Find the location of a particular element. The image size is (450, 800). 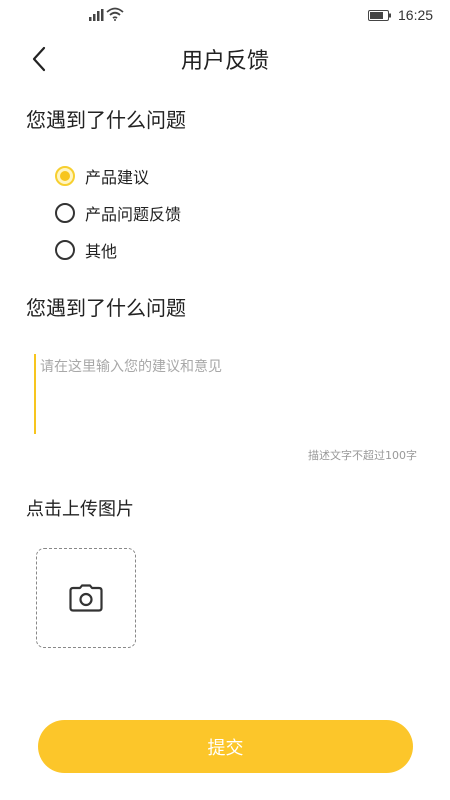

upload-image-button is located at coordinates (86, 598).